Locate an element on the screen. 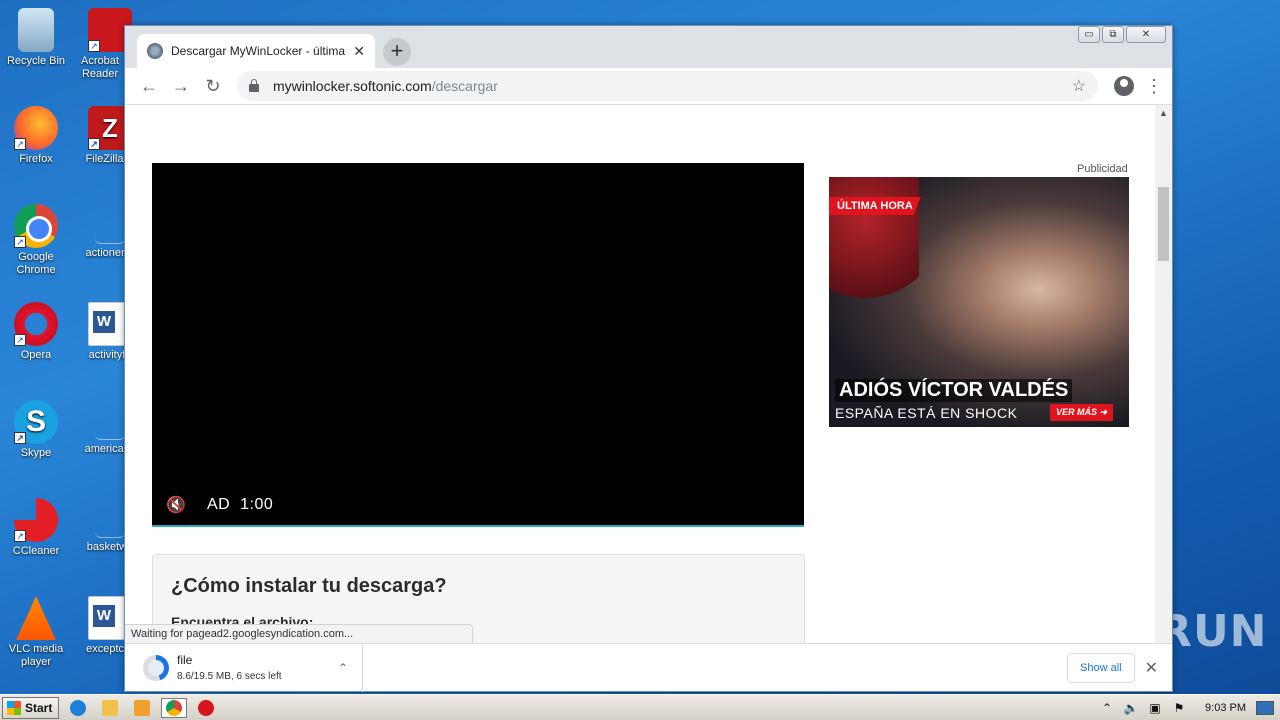  softonic-favicon-icon is located at coordinates (155, 51).